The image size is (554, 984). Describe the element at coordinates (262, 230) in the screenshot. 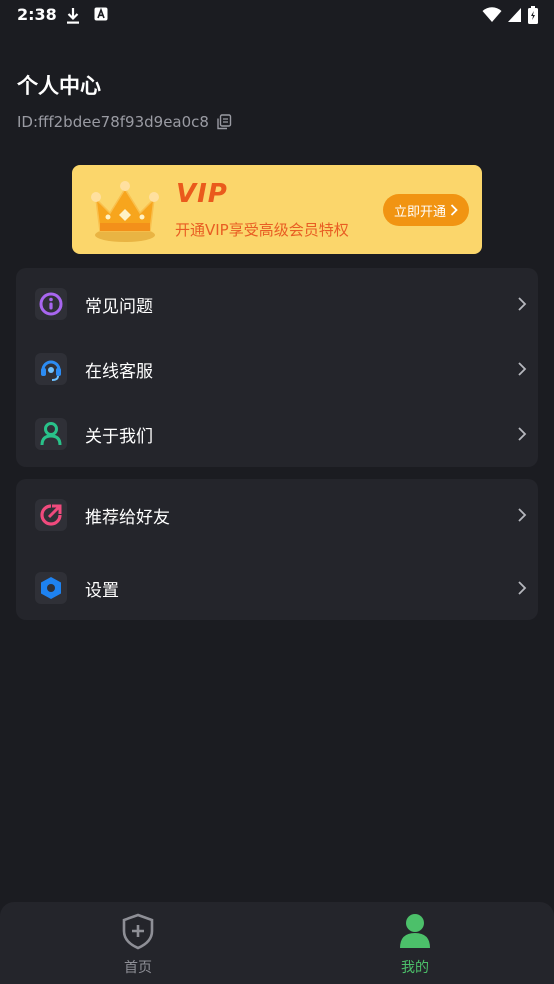

I see `vip-description: 开通VIP享受高级会员特权` at that location.